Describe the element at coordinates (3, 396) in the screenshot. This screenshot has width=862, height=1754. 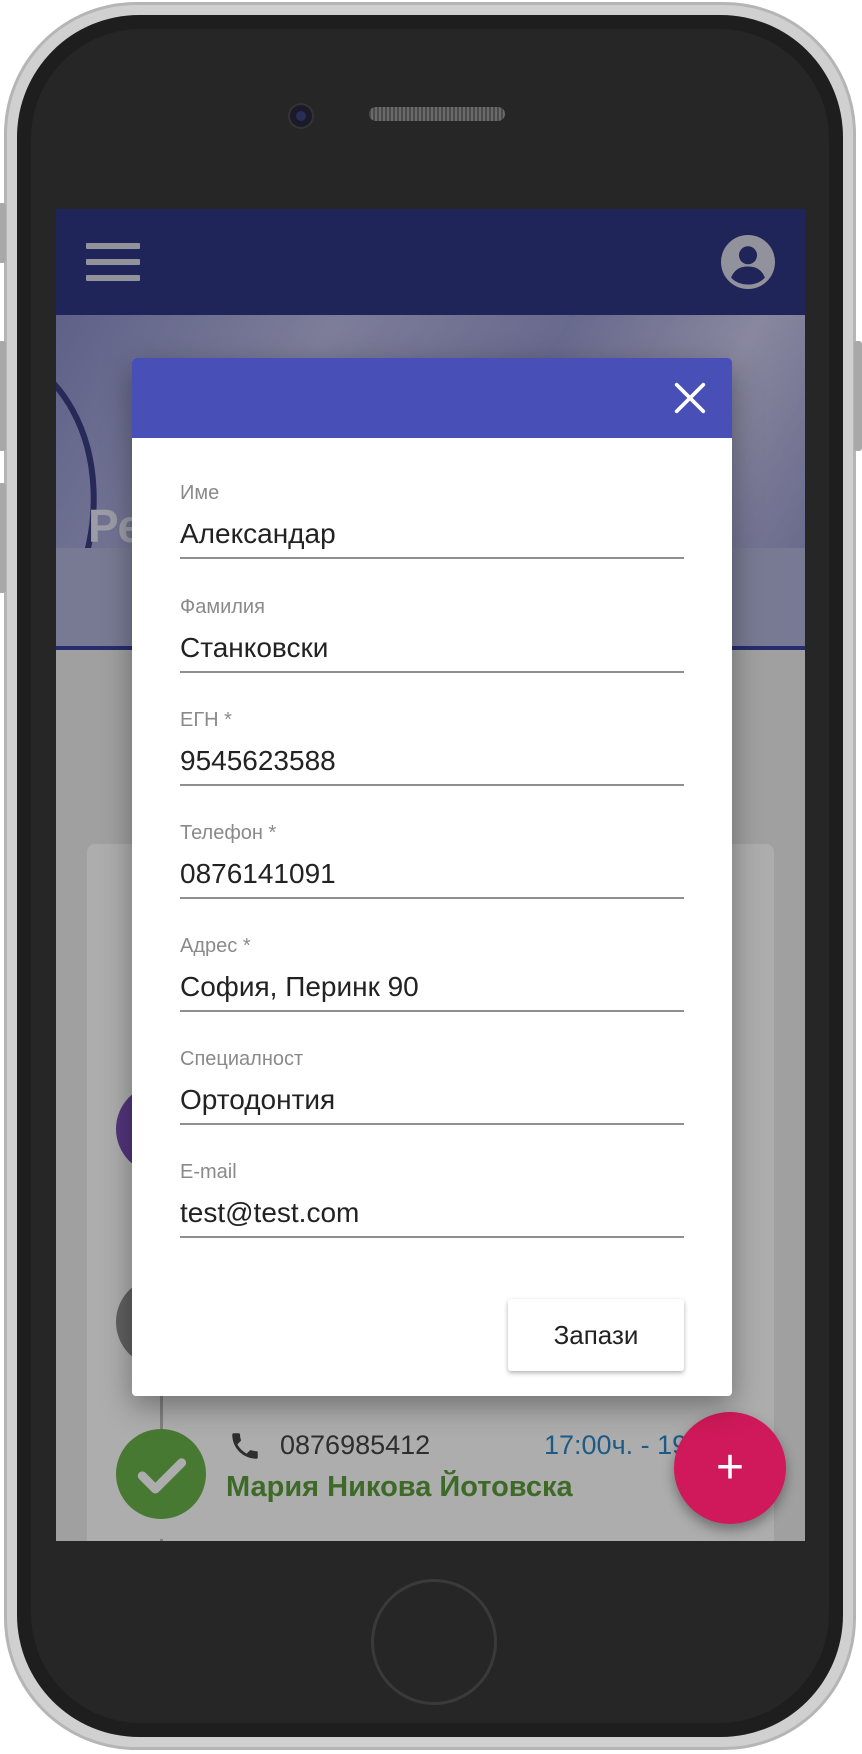
I see `volume-up-button` at that location.